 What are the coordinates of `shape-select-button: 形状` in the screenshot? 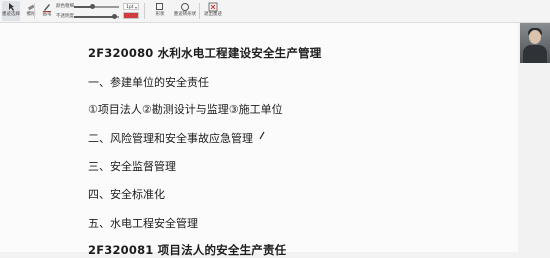 It's located at (160, 11).